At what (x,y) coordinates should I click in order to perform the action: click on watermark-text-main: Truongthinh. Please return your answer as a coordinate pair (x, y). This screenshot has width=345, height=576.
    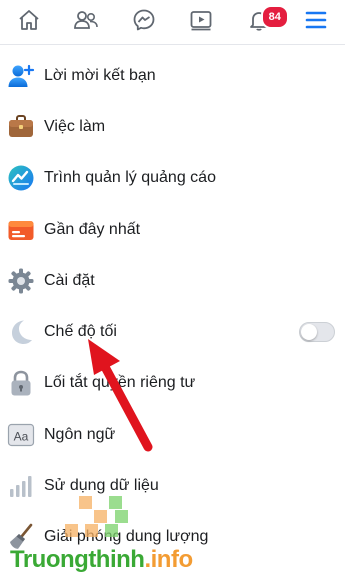
    Looking at the image, I should click on (77, 559).